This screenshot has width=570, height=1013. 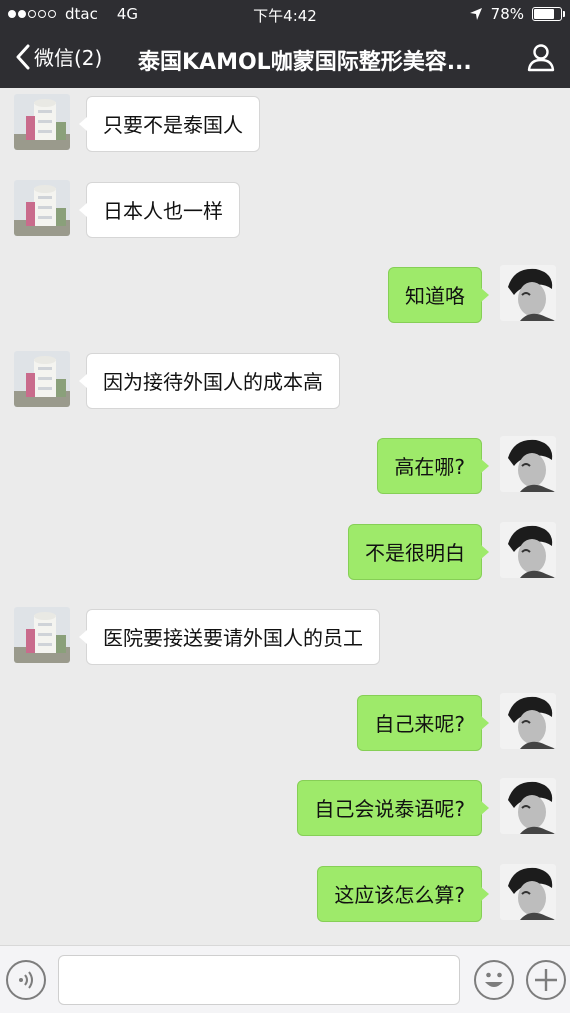 What do you see at coordinates (418, 551) in the screenshot?
I see `message-bubble: 不是很明白` at bounding box center [418, 551].